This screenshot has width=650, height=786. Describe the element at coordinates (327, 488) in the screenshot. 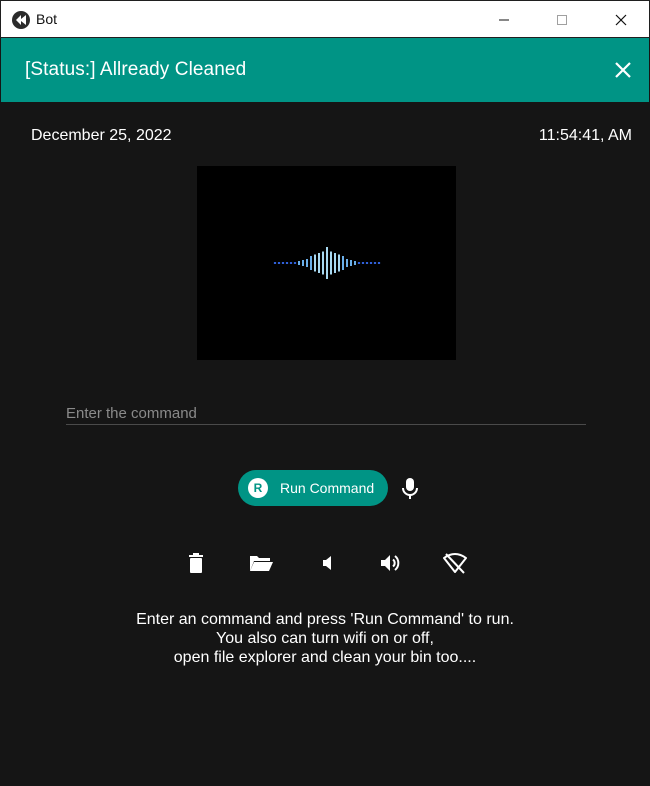

I see `run-command-label: Run Command` at that location.